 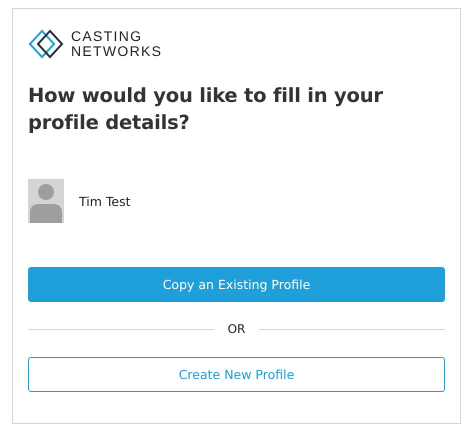 I want to click on logo-text: NETWORKS, so click(x=116, y=51).